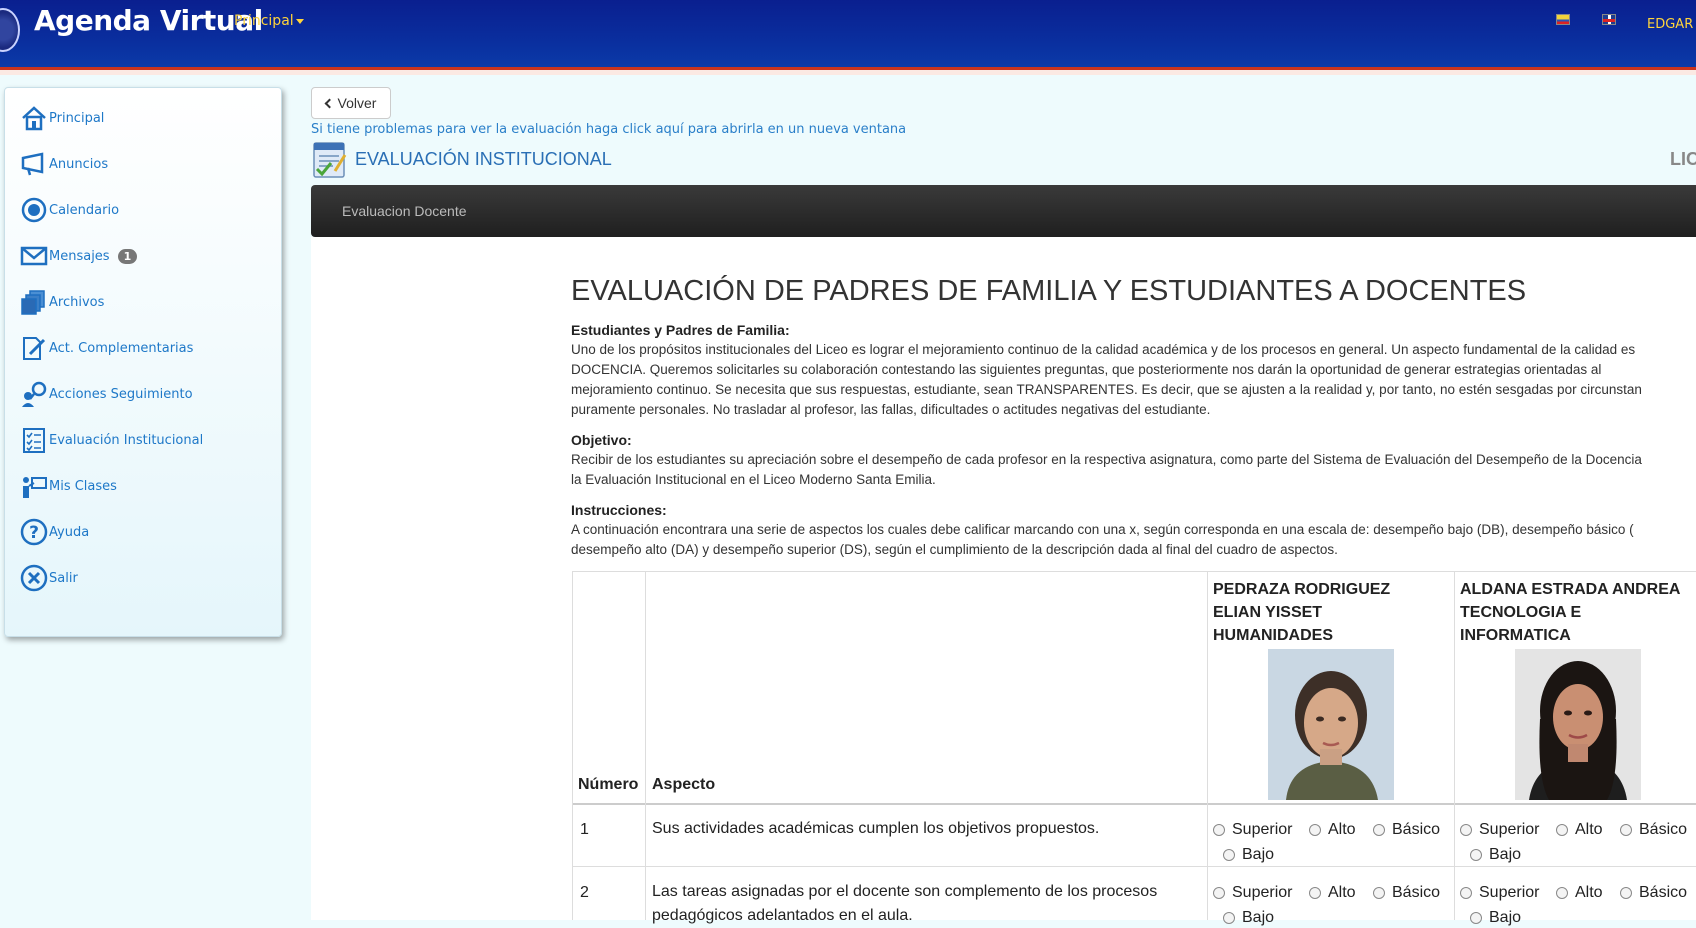 This screenshot has height=928, width=1696. What do you see at coordinates (684, 784) in the screenshot?
I see `column-header-aspecto: Aspecto` at bounding box center [684, 784].